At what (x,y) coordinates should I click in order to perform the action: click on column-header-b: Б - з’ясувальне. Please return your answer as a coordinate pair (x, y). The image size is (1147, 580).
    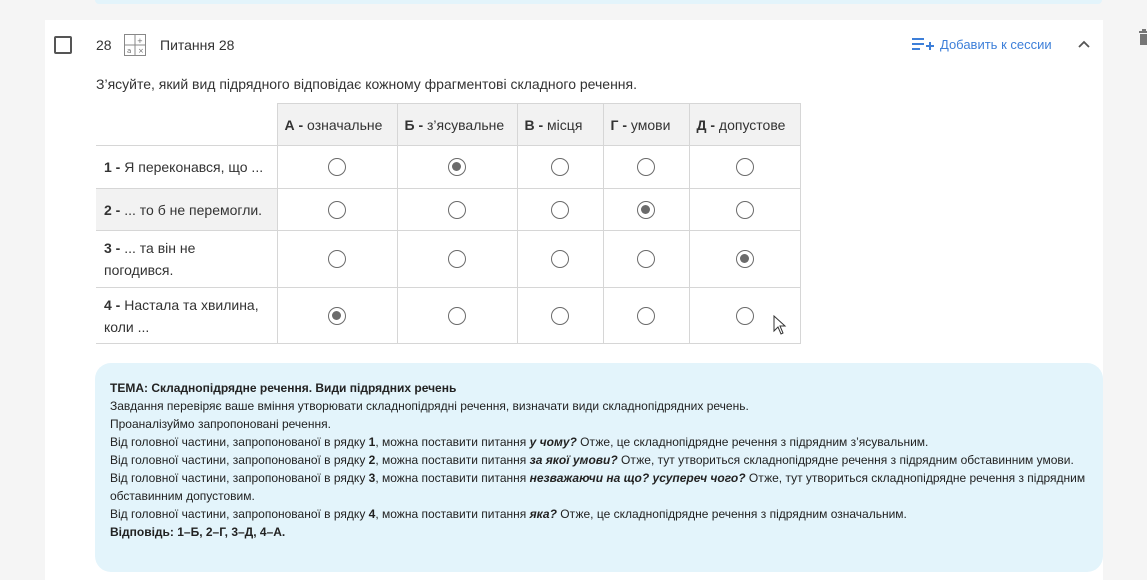
    Looking at the image, I should click on (457, 124).